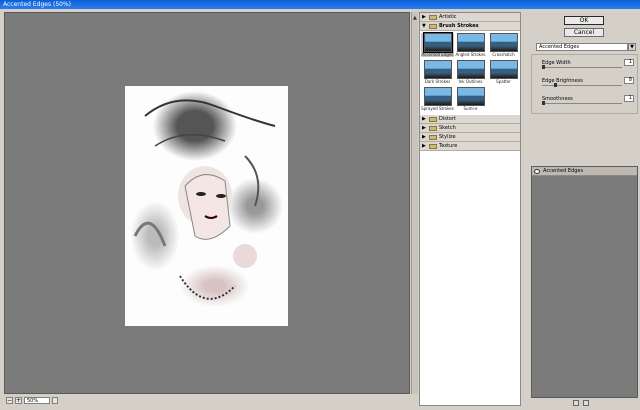 This screenshot has height=410, width=640. I want to click on param-label: Smoothness, so click(557, 99).